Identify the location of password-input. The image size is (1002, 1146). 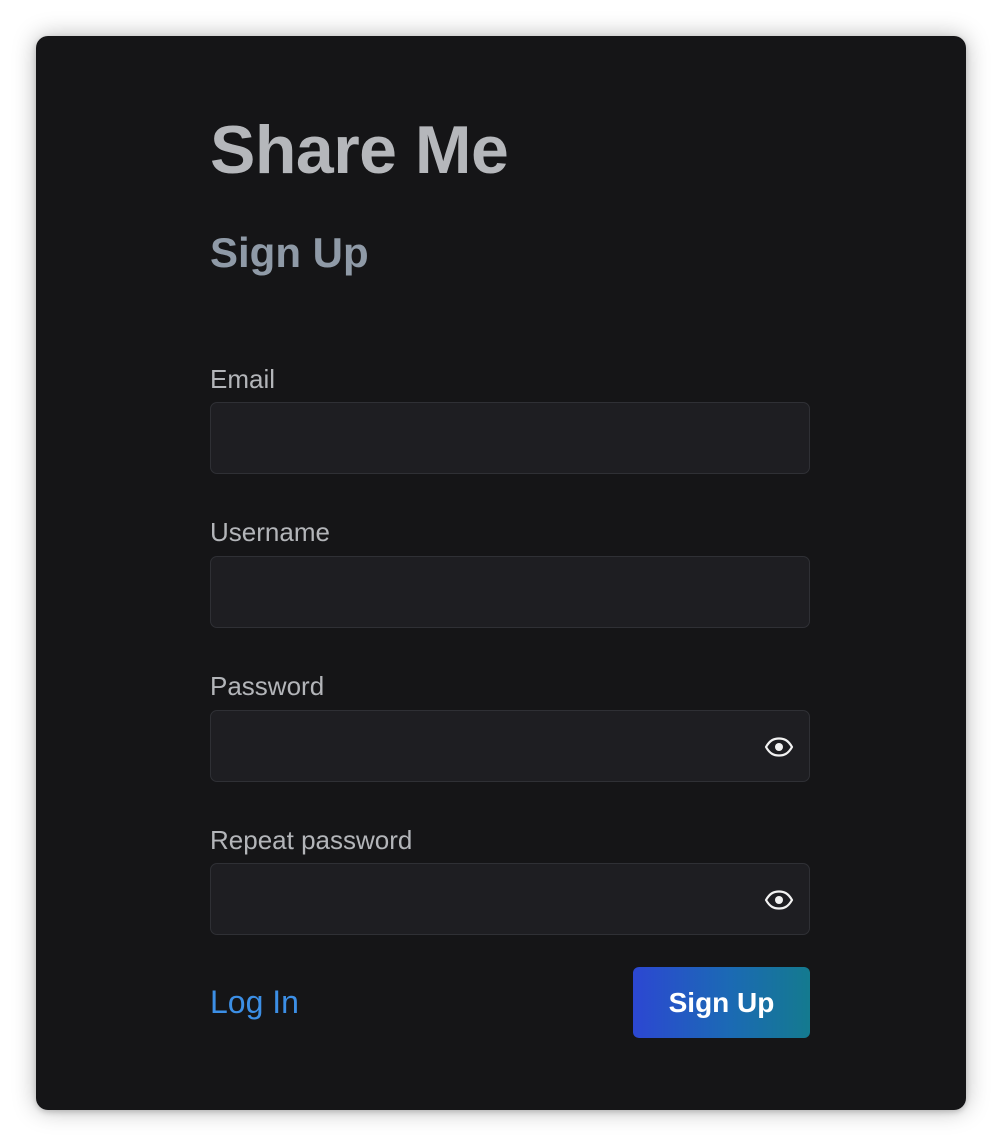
(510, 746).